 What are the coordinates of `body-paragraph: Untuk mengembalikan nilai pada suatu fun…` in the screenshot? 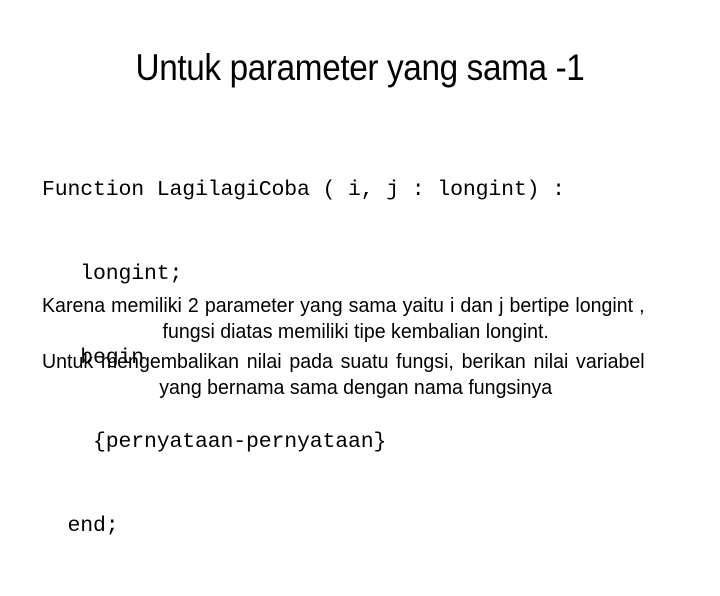 It's located at (343, 374).